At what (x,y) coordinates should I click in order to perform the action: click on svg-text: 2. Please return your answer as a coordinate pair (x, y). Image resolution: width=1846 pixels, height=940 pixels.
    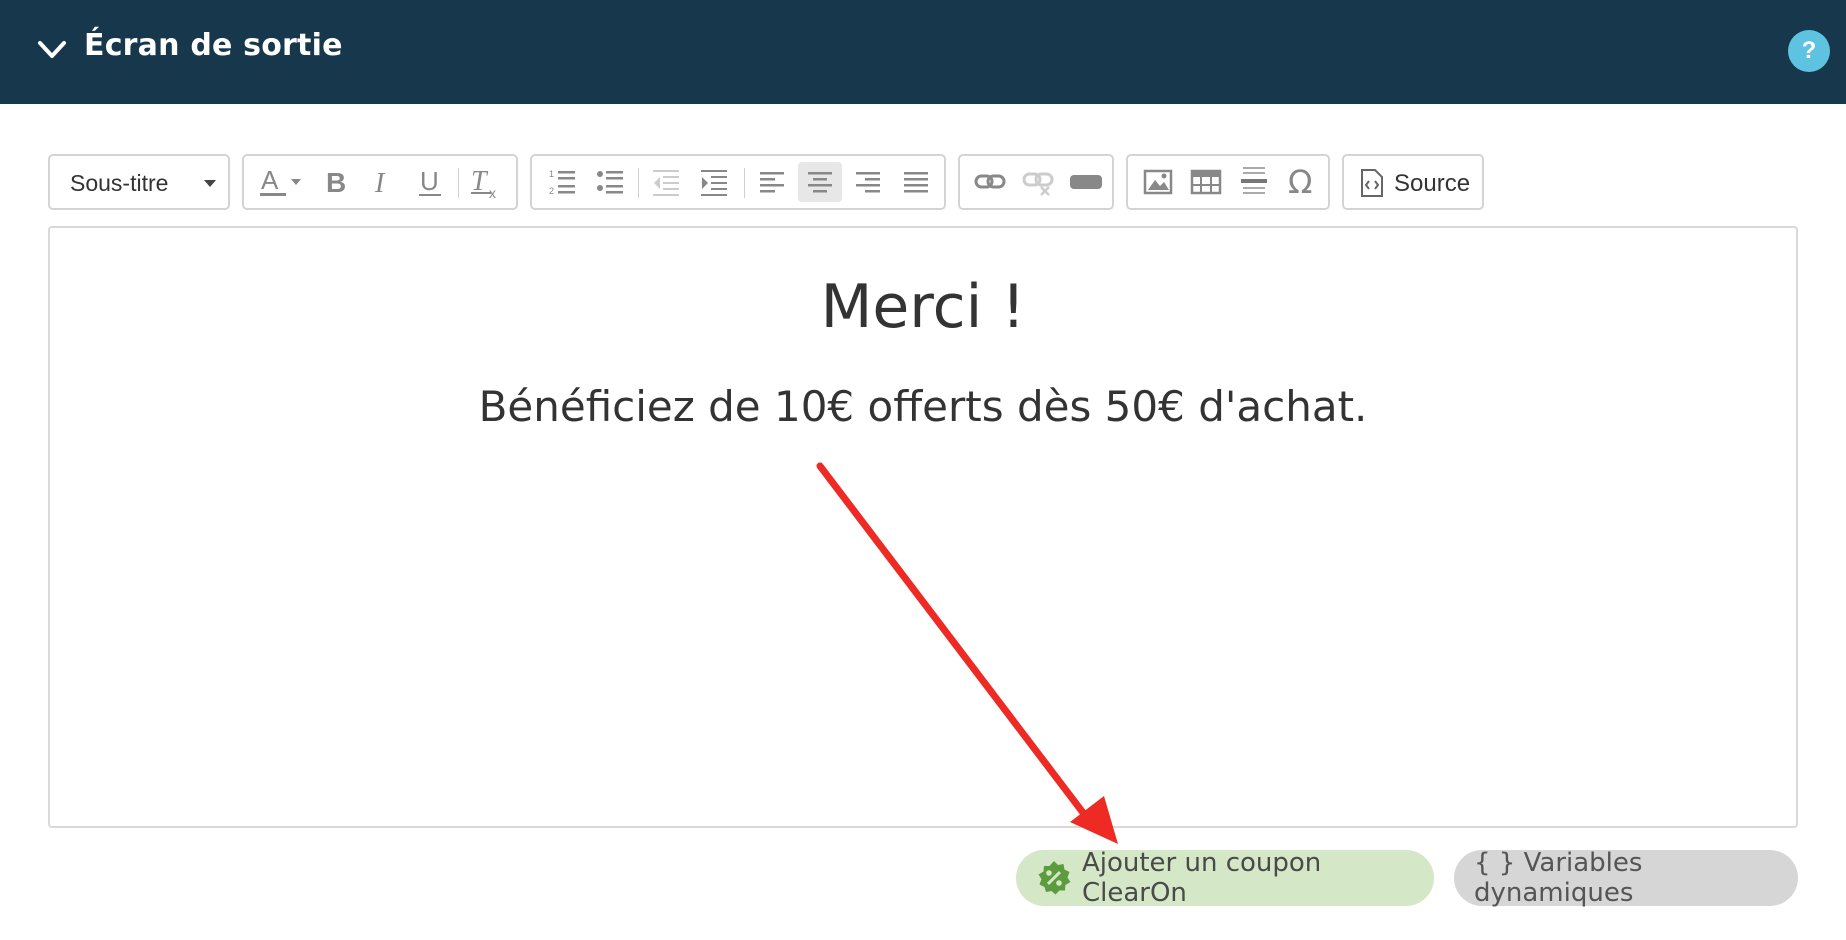
    Looking at the image, I should click on (551, 191).